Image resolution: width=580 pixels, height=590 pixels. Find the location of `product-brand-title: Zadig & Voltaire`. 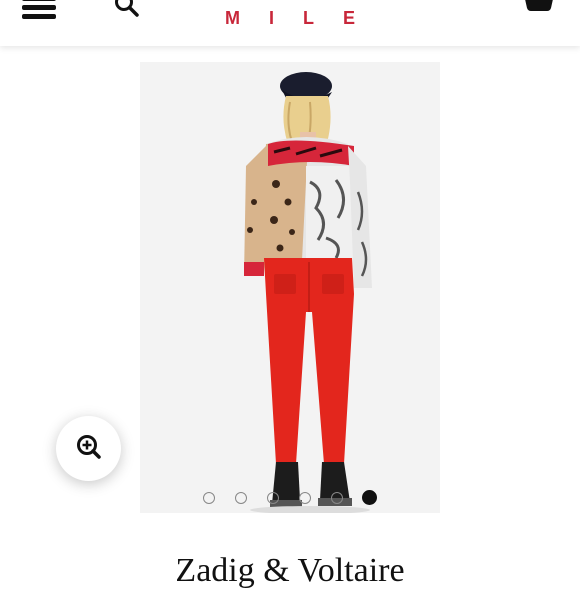

product-brand-title: Zadig & Voltaire is located at coordinates (290, 570).